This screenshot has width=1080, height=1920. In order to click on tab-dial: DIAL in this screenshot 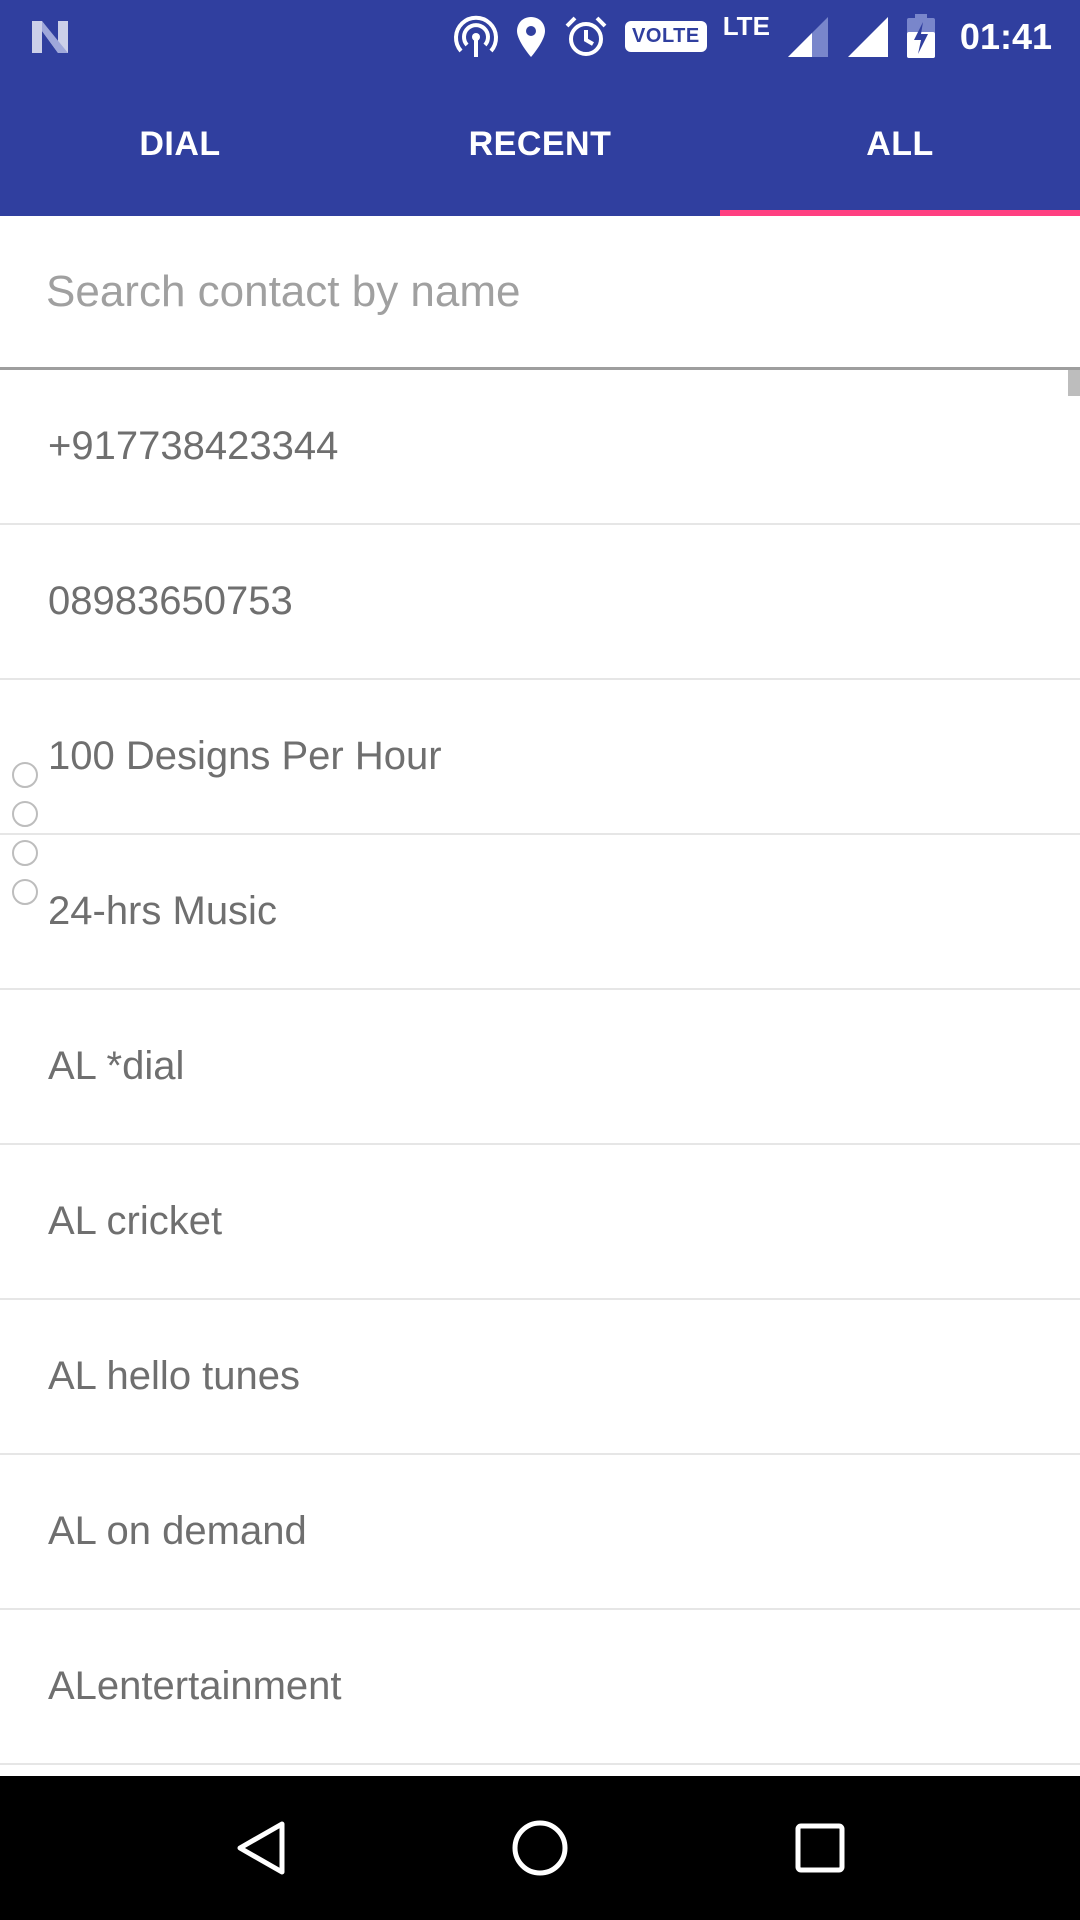, I will do `click(180, 144)`.